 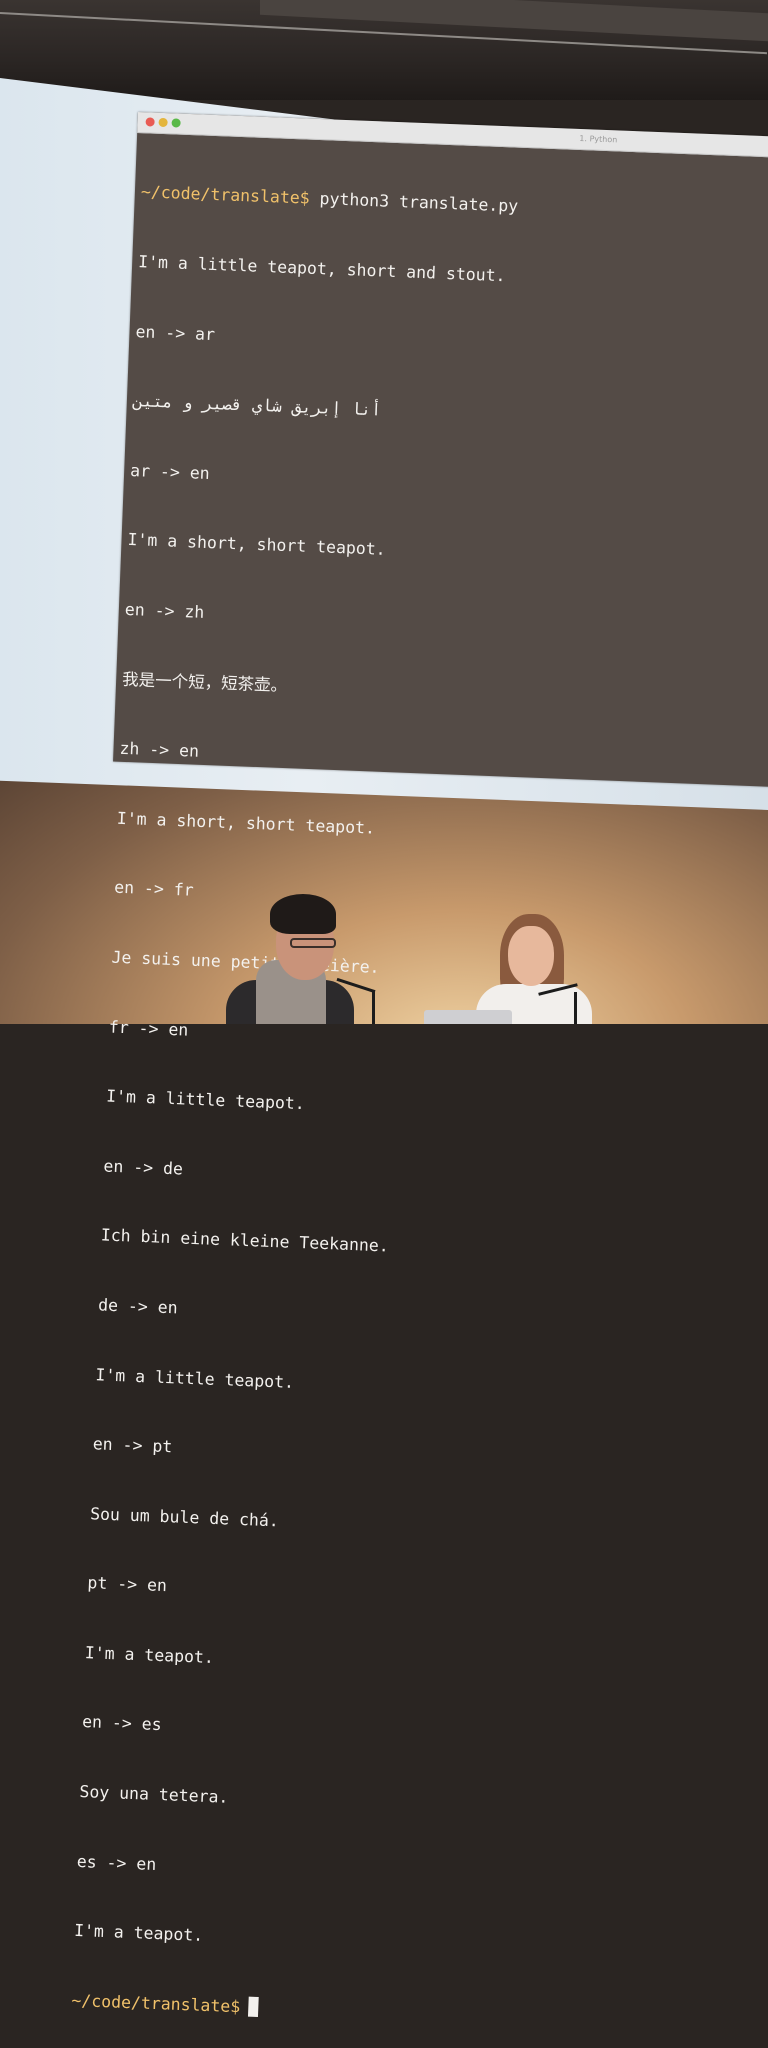 What do you see at coordinates (531, 956) in the screenshot?
I see `presenter-right-head` at bounding box center [531, 956].